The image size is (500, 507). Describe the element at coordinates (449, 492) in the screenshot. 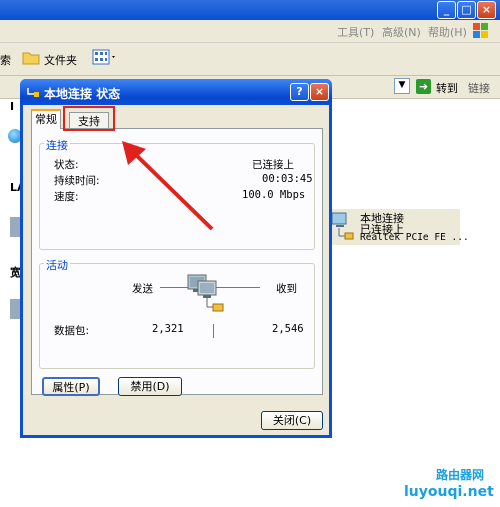

I see `watermark-bottom: luyouqi.net` at that location.